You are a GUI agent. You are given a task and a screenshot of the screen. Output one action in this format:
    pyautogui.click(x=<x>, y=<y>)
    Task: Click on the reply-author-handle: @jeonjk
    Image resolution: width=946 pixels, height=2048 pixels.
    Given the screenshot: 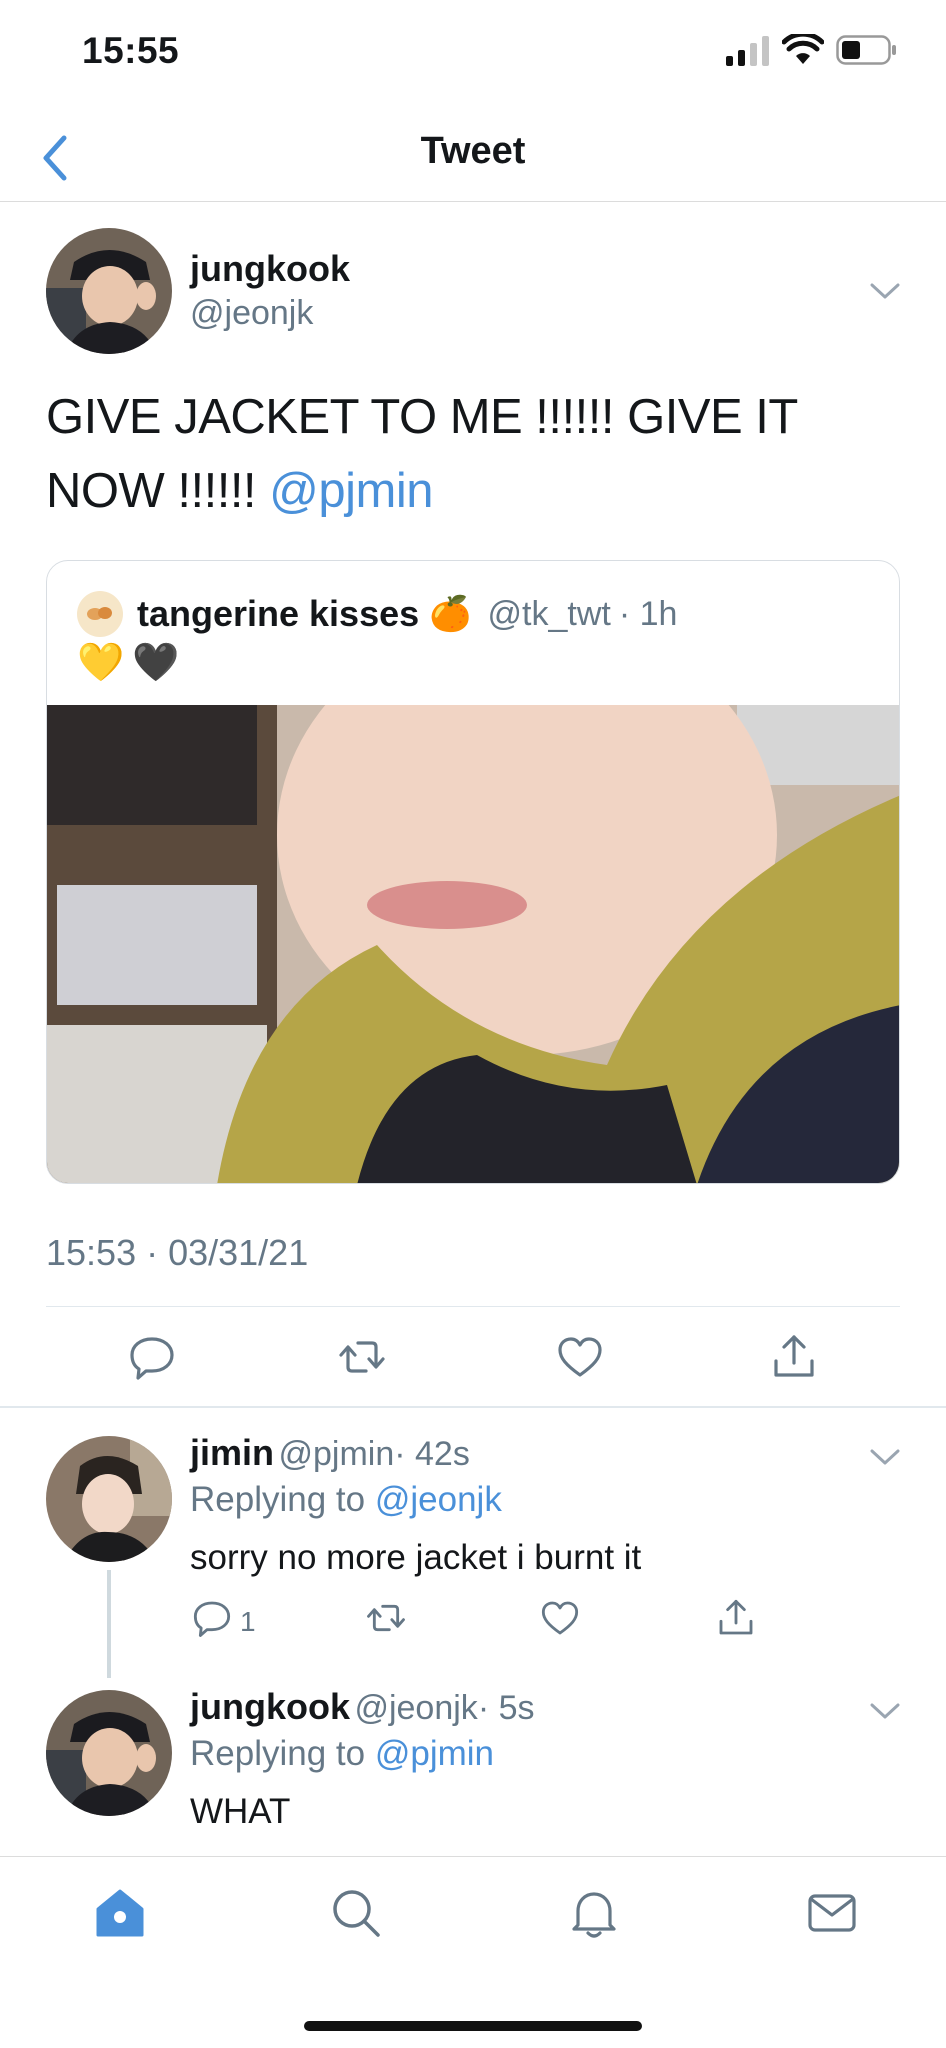 What is the action you would take?
    pyautogui.click(x=415, y=1708)
    